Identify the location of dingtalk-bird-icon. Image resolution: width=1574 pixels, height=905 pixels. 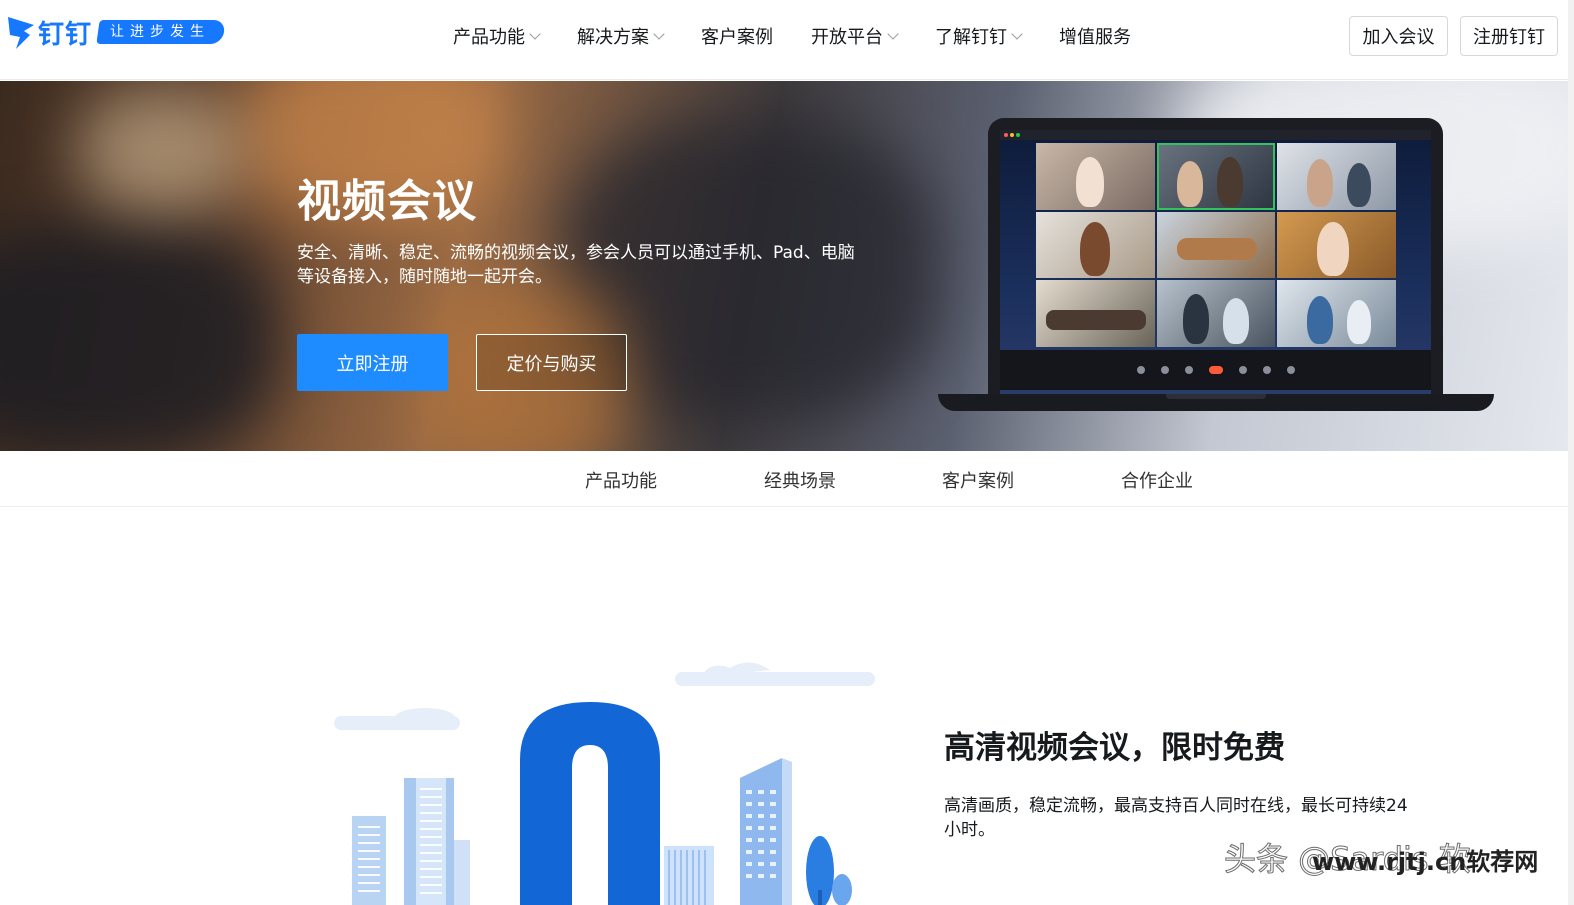
(21, 33).